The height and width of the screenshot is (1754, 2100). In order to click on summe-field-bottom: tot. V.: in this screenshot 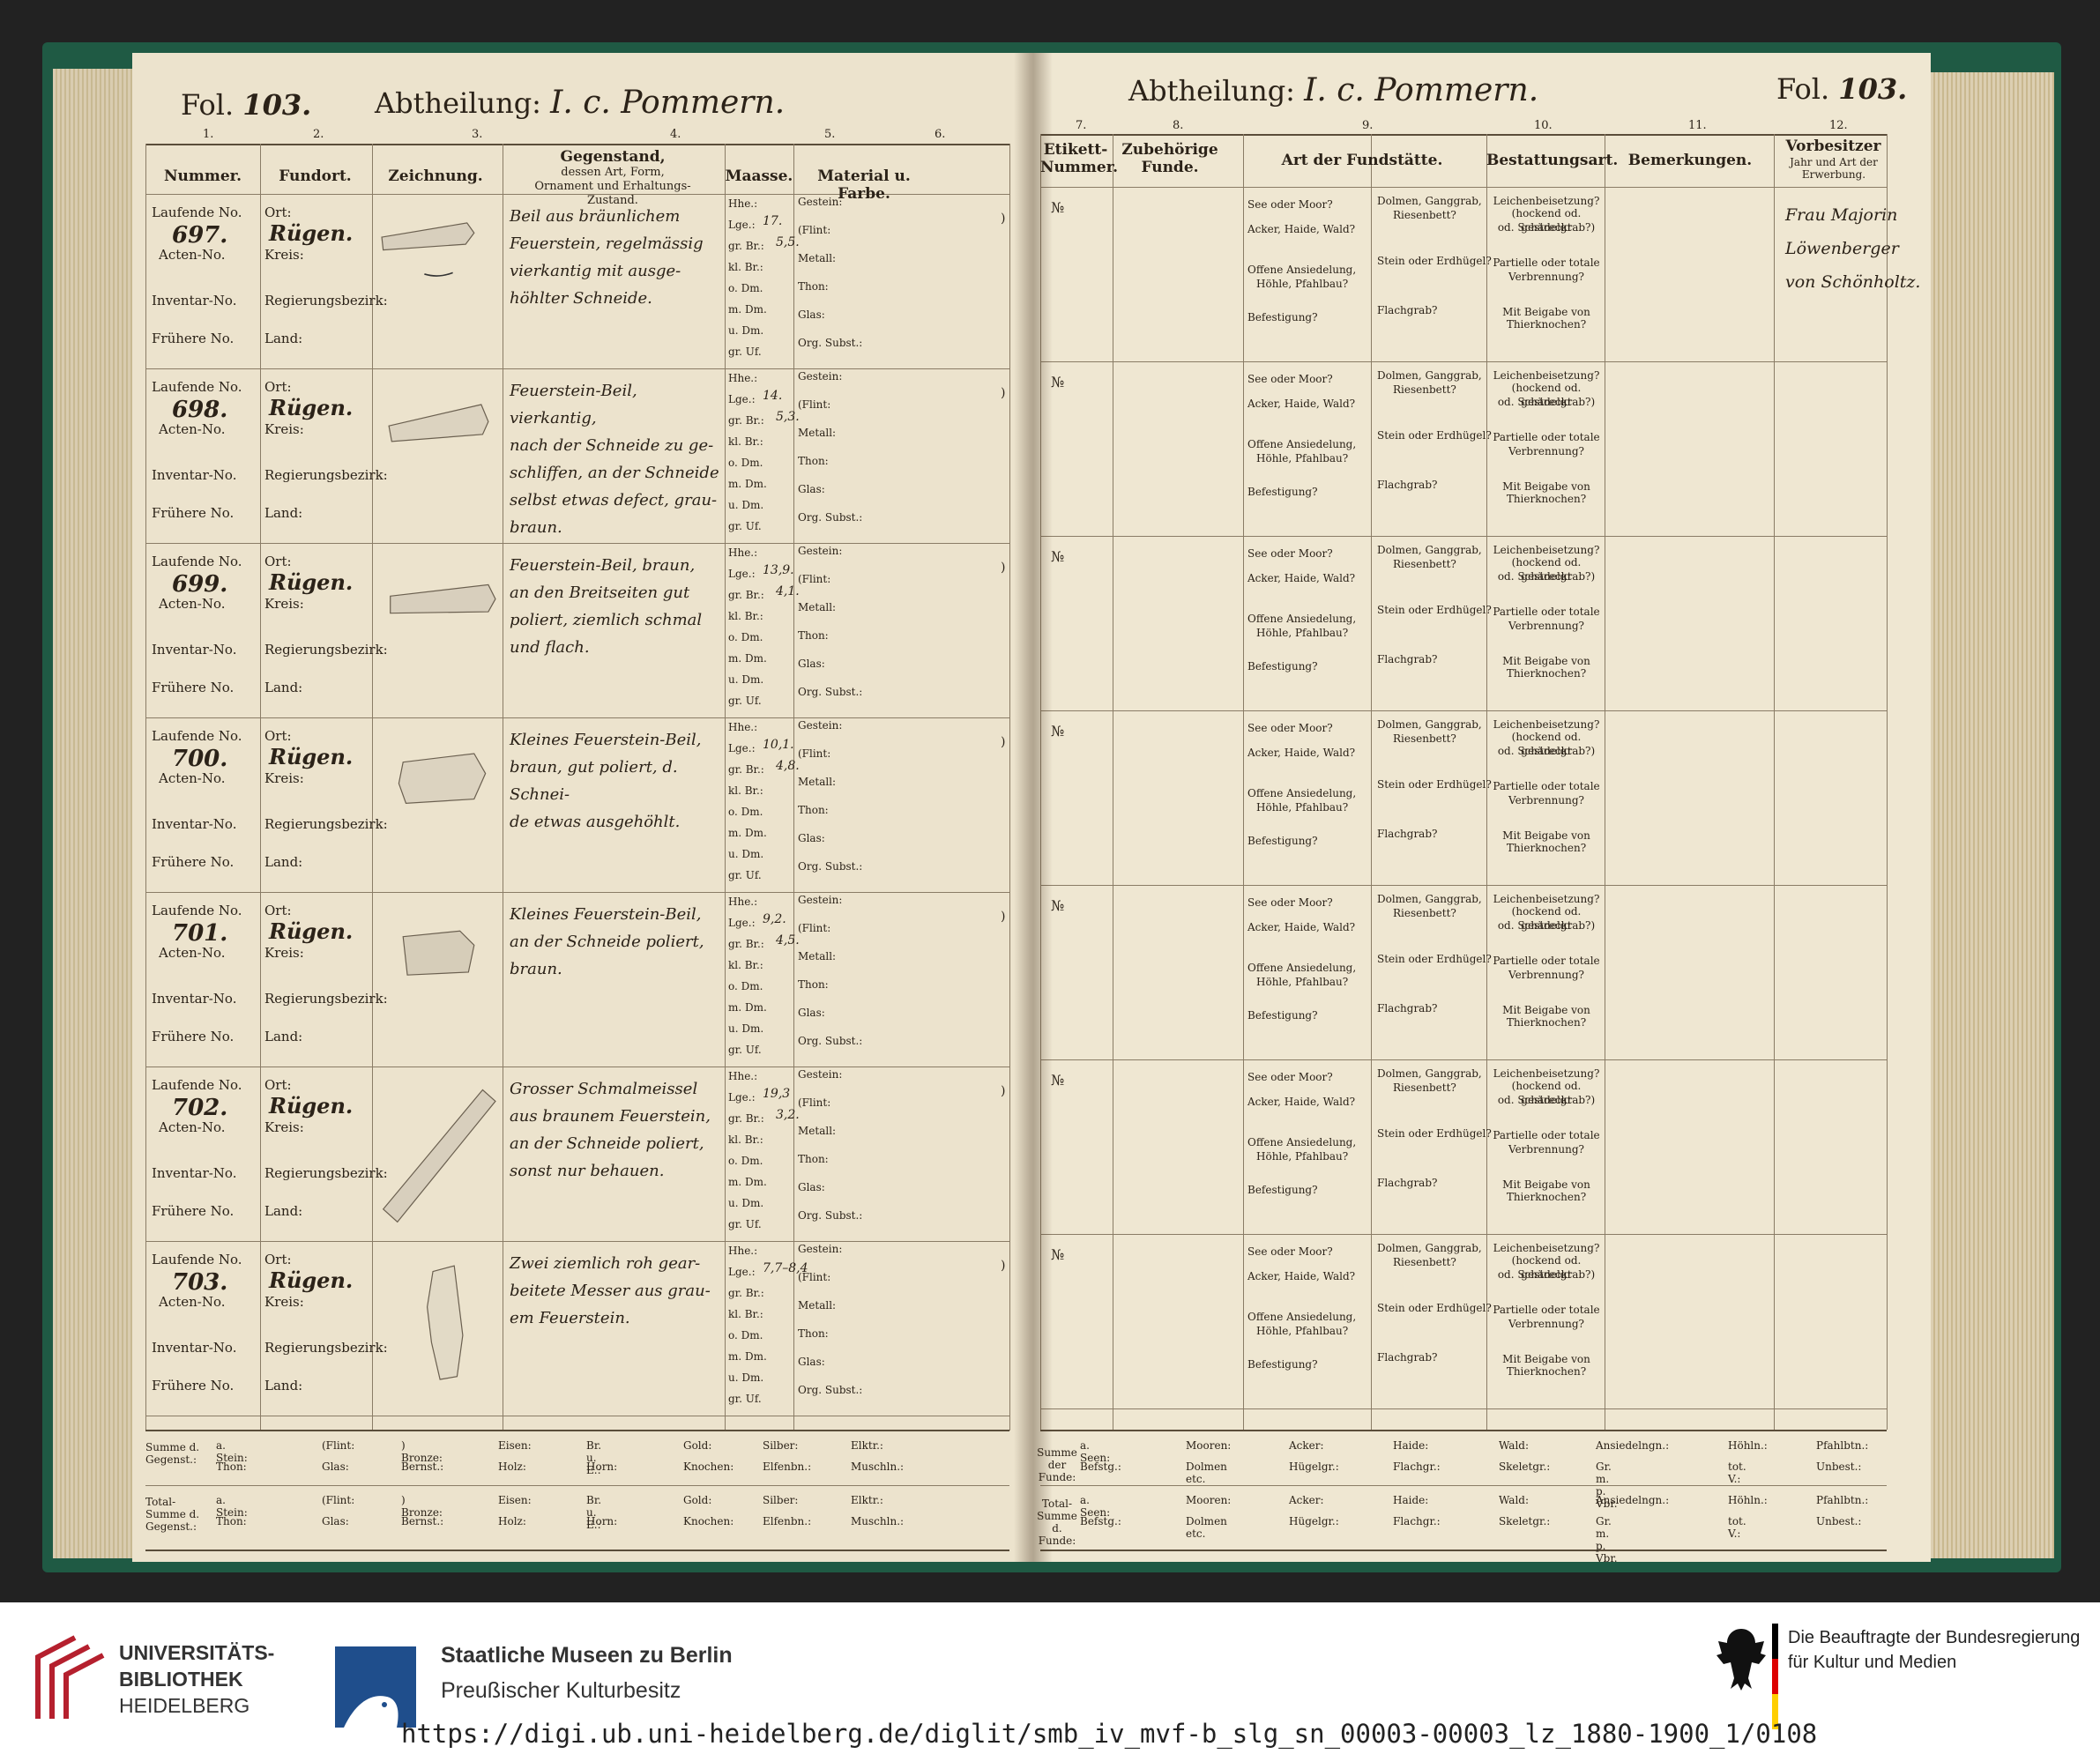, I will do `click(1737, 1527)`.